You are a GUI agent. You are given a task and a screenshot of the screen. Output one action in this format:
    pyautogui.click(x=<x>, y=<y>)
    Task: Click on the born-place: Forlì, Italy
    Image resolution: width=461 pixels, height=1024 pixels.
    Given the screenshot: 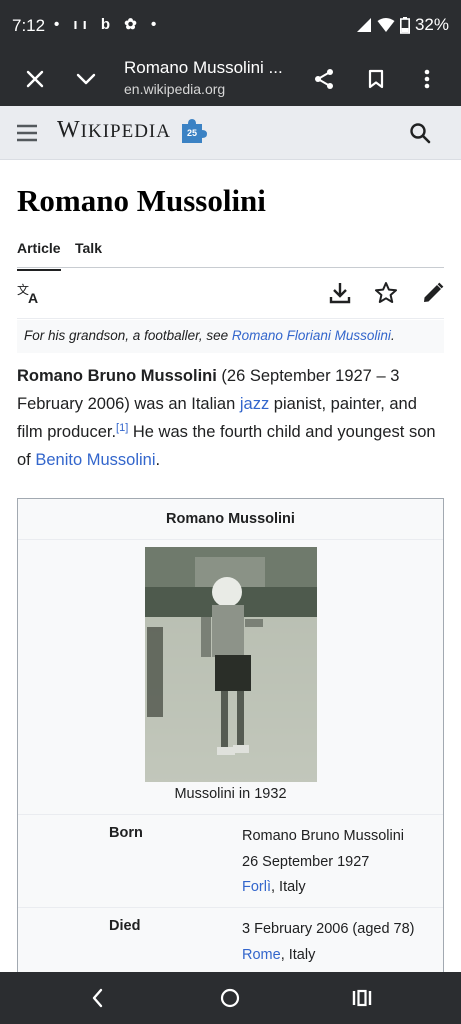 What is the action you would take?
    pyautogui.click(x=323, y=888)
    